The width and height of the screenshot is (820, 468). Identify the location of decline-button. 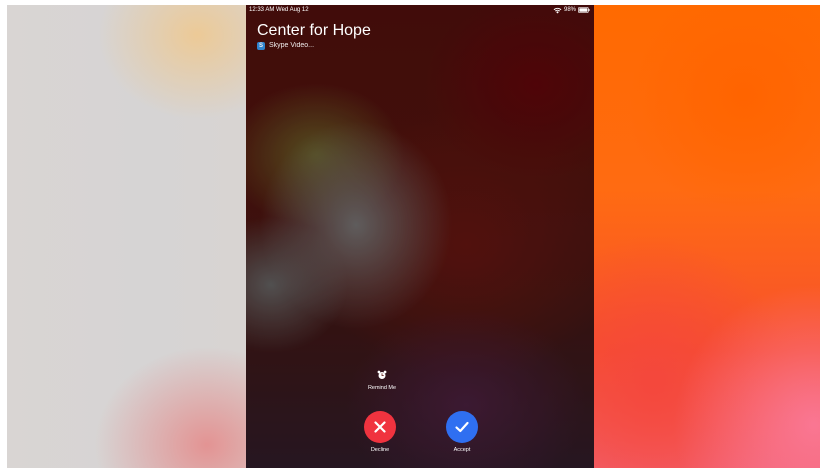
(380, 427).